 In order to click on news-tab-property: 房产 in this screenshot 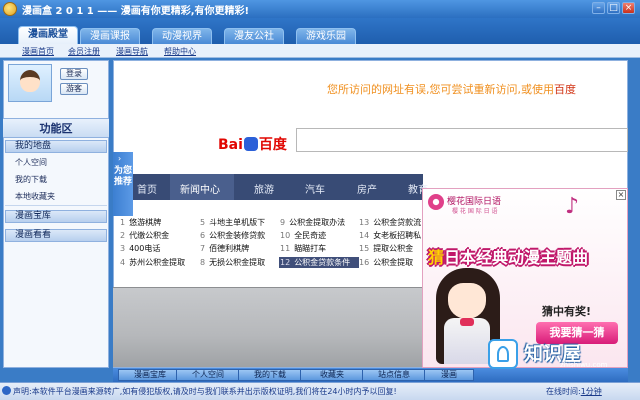, I will do `click(367, 188)`.